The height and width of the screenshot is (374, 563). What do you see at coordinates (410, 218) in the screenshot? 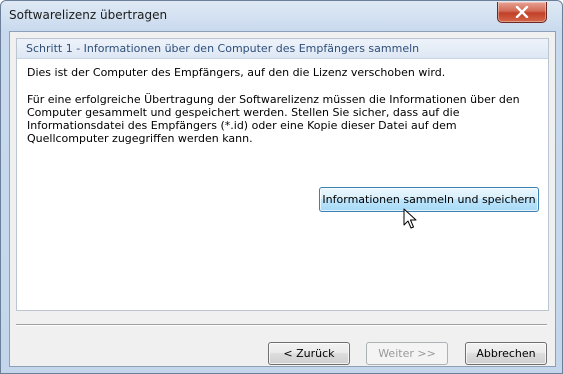
I see `mouse-cursor-icon` at bounding box center [410, 218].